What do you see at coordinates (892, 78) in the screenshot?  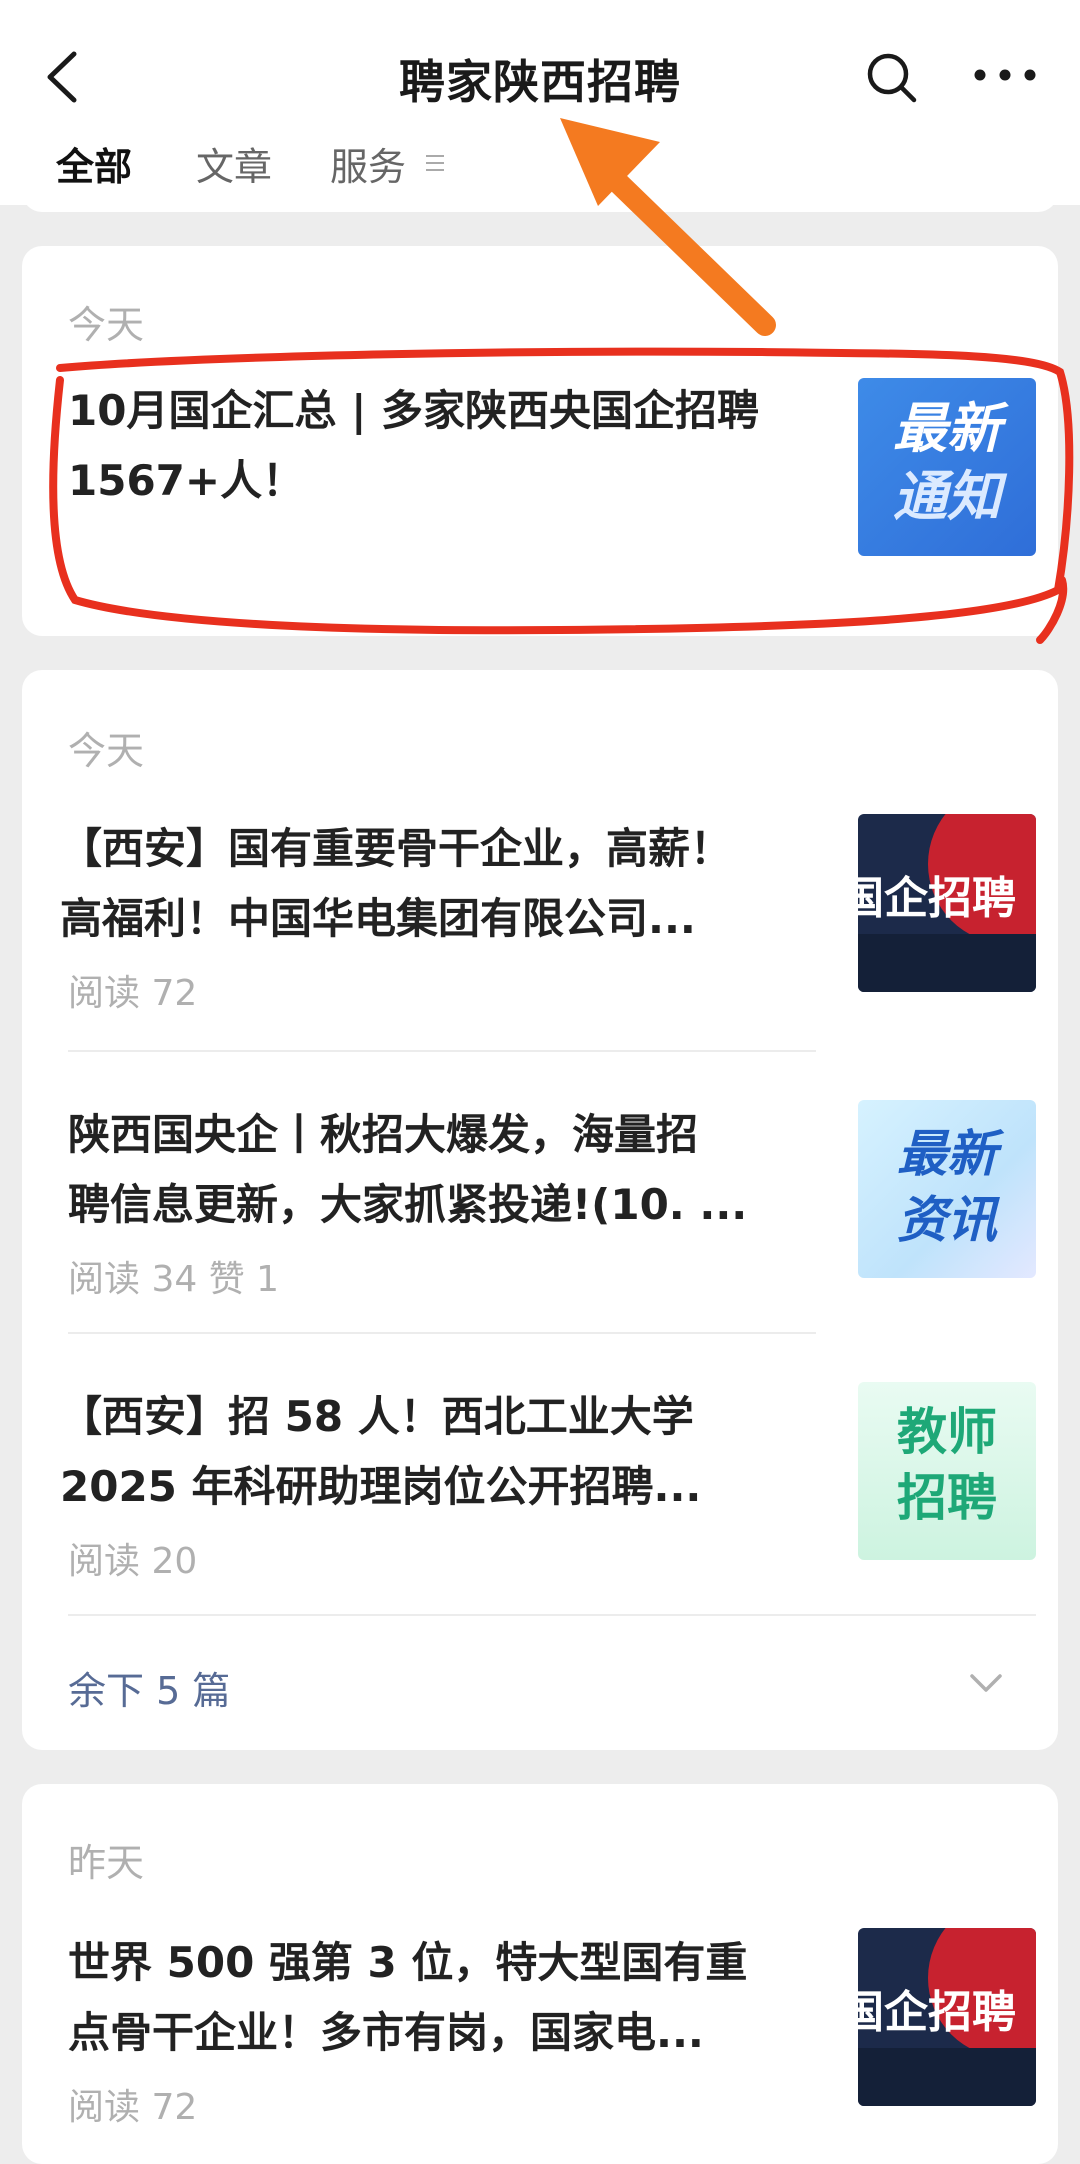 I see `search-icon` at bounding box center [892, 78].